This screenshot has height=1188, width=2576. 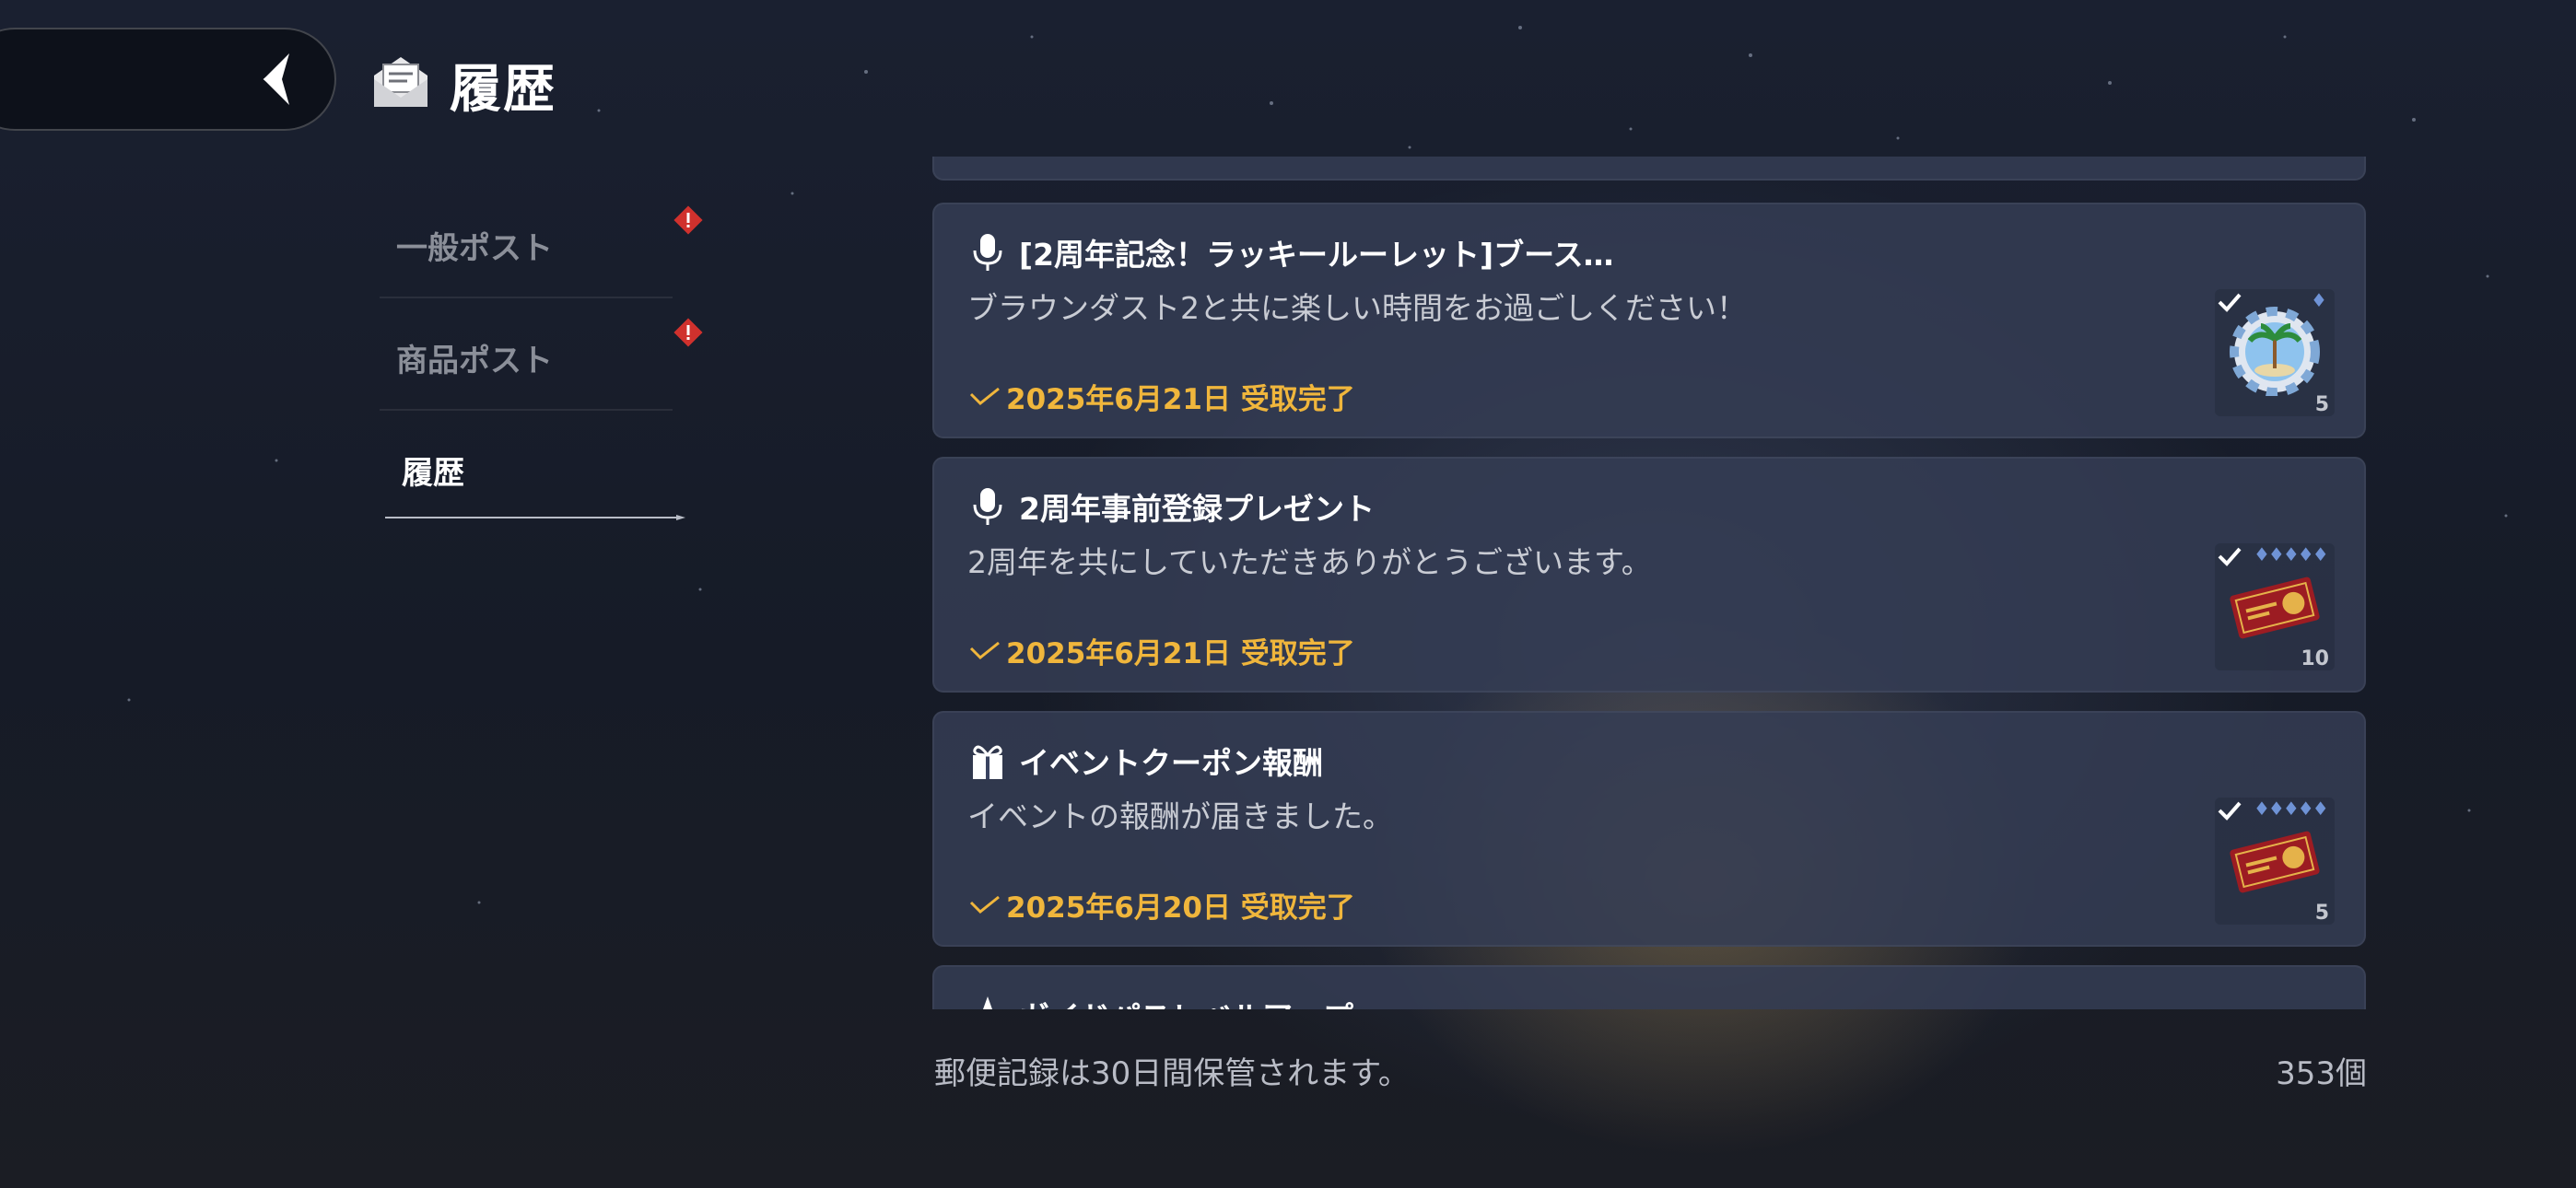 I want to click on mail-card: ガイドパスレベルアップ, so click(x=1649, y=987).